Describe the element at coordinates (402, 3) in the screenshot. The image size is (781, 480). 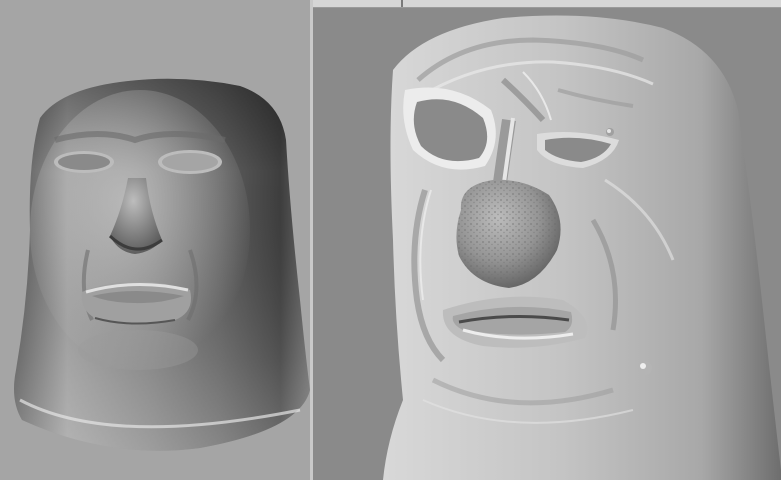
I see `header-tick` at that location.